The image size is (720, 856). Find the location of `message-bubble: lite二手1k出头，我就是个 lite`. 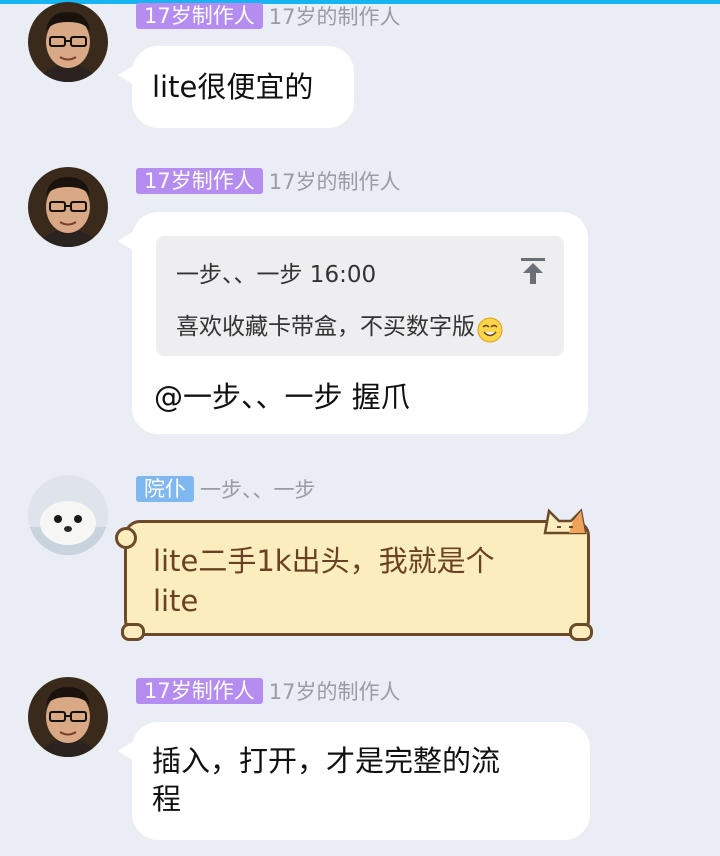

message-bubble: lite二手1k出头，我就是个 lite is located at coordinates (354, 574).